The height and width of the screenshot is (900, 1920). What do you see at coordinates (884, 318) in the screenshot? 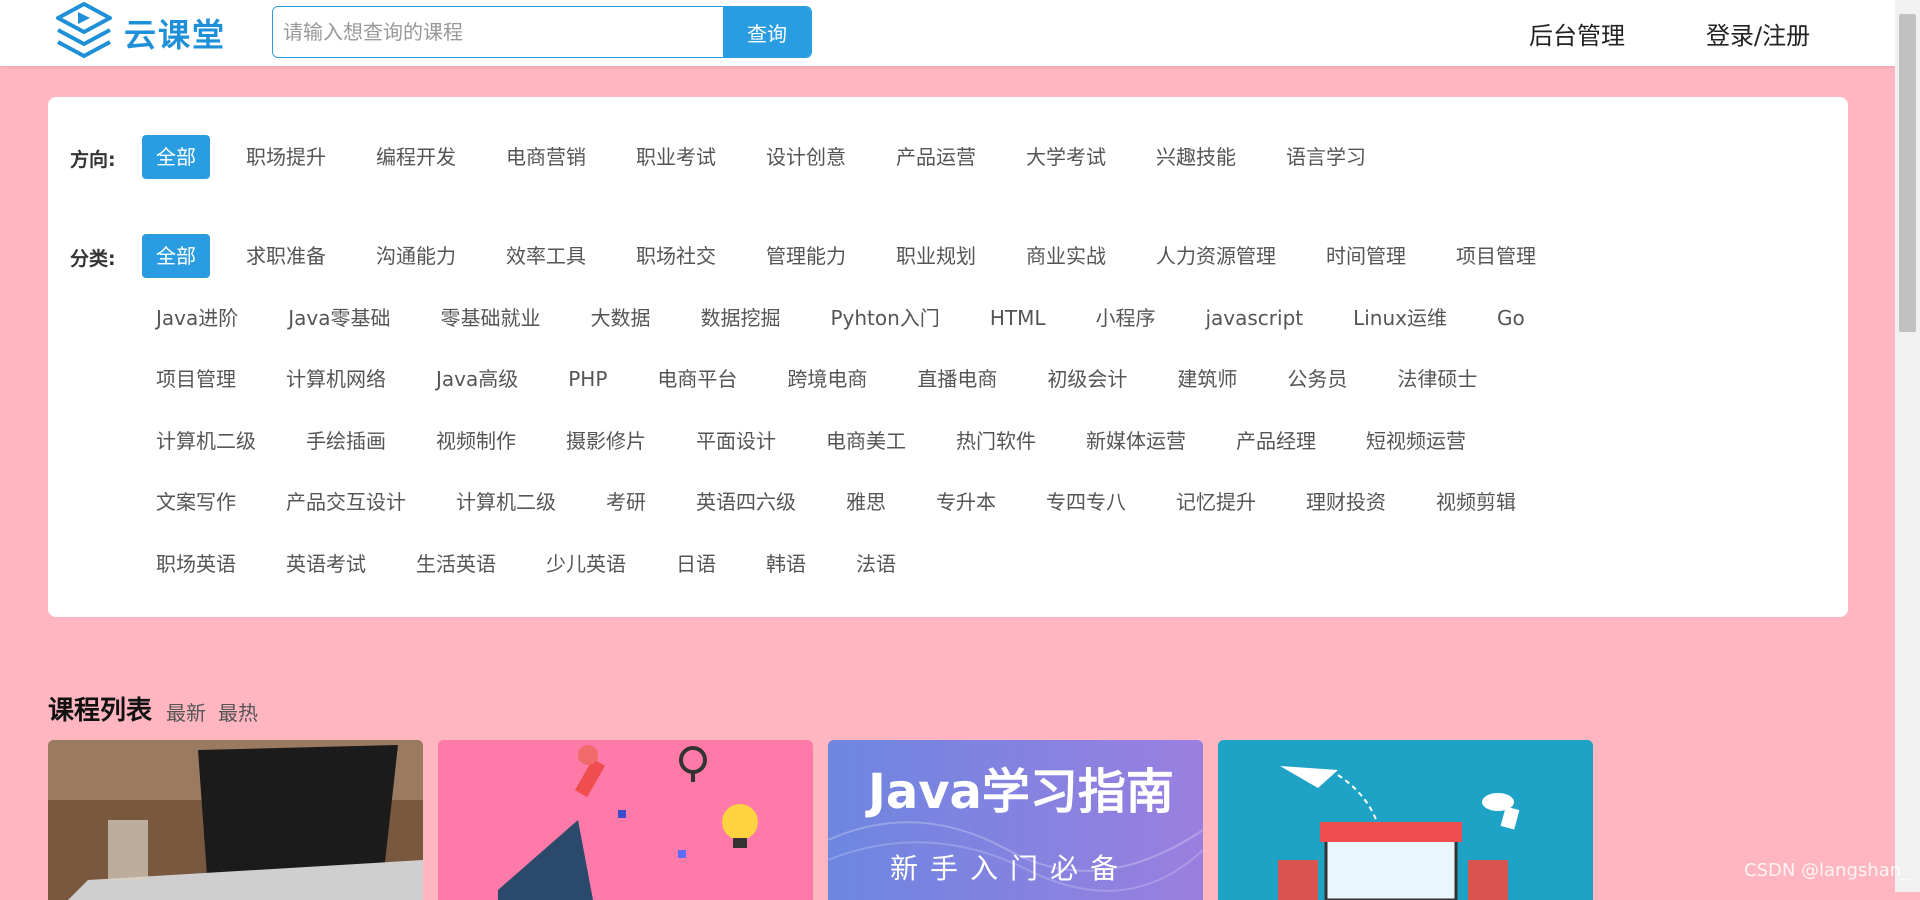
I see `category-filter-chip: Pyhton入门` at bounding box center [884, 318].